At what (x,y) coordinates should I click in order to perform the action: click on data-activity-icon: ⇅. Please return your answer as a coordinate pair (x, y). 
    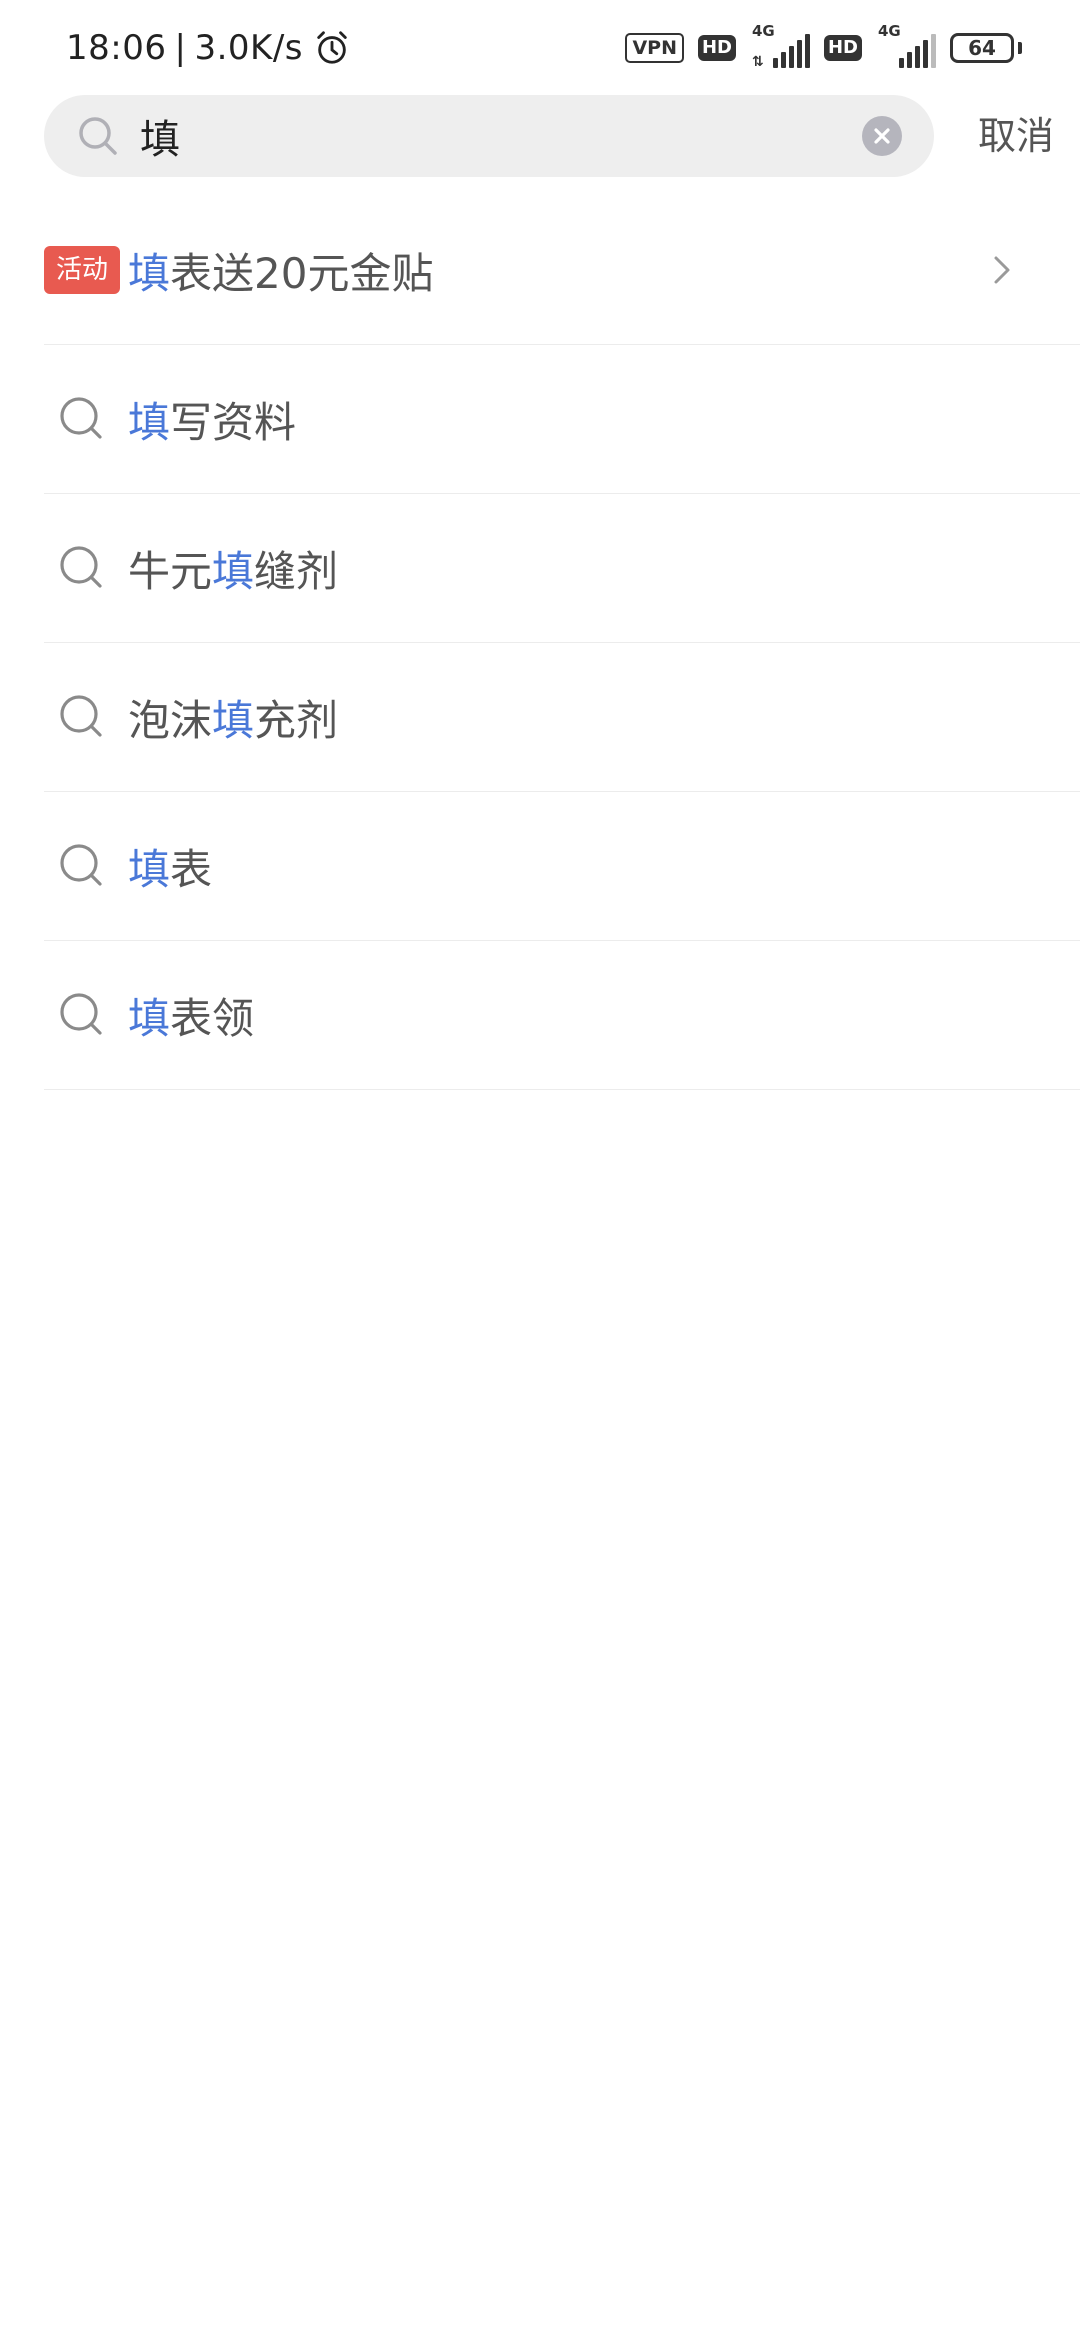
    Looking at the image, I should click on (757, 62).